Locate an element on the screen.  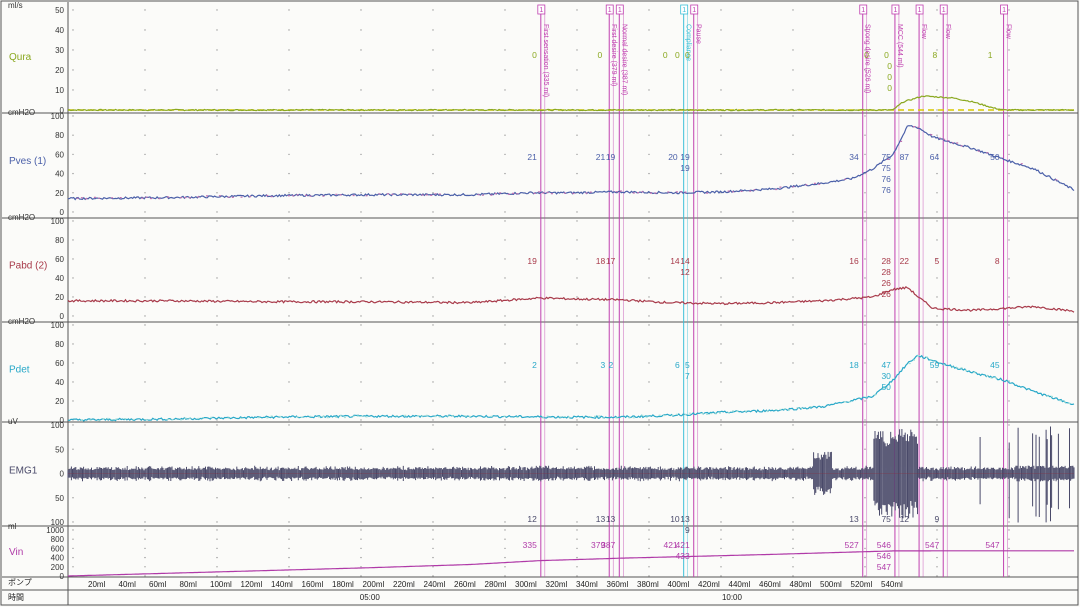
value-label-pves: 75 is located at coordinates (886, 168).